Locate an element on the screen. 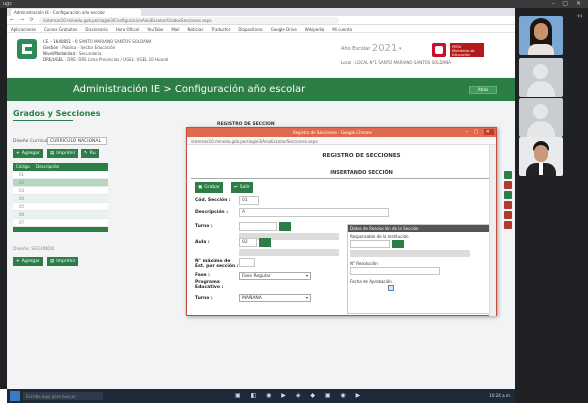 The image size is (588, 403). table-row: 03 is located at coordinates (60, 191).